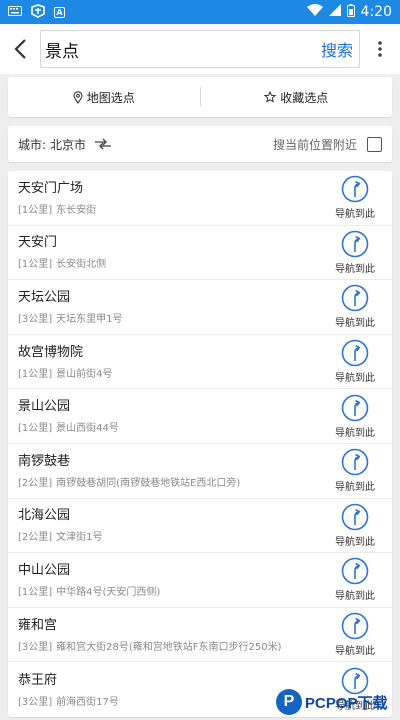 The image size is (400, 720). I want to click on city-value: 北京市, so click(68, 144).